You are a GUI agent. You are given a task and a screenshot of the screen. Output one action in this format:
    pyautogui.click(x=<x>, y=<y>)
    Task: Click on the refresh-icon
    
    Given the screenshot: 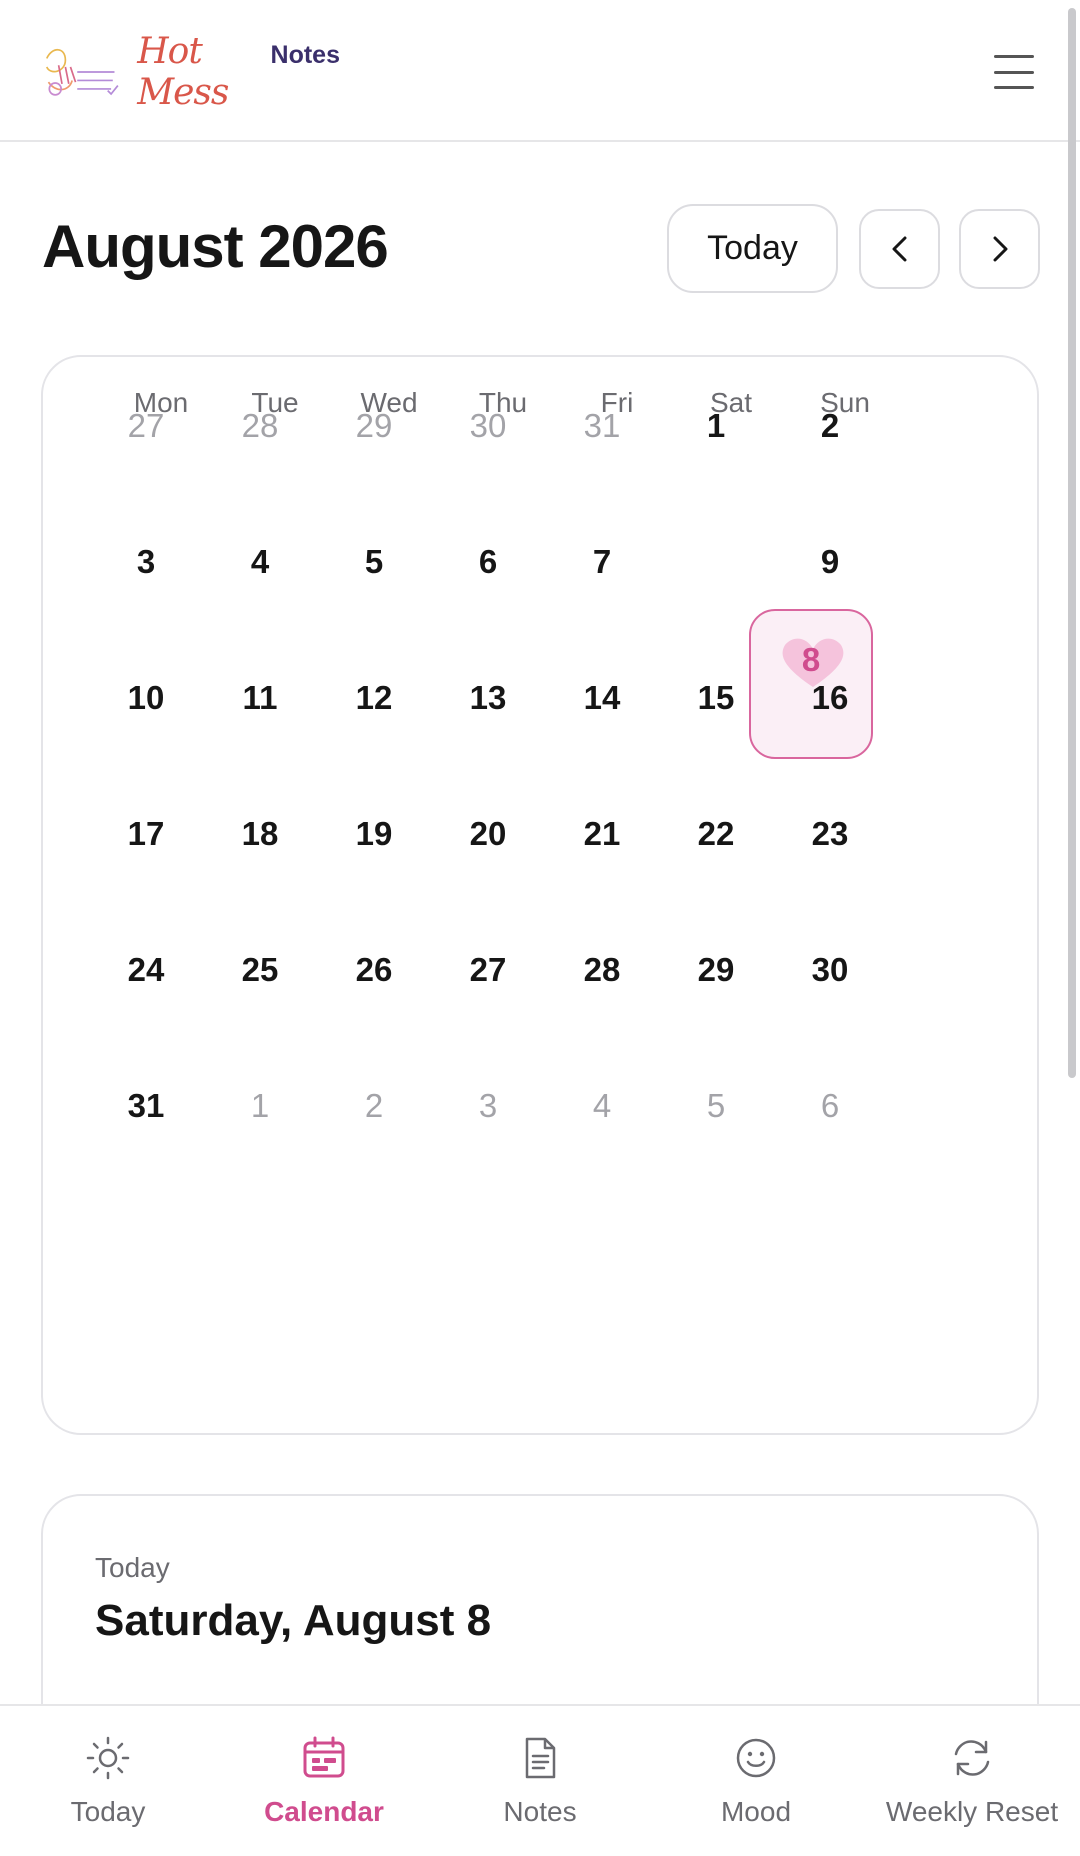 What is the action you would take?
    pyautogui.click(x=972, y=1758)
    